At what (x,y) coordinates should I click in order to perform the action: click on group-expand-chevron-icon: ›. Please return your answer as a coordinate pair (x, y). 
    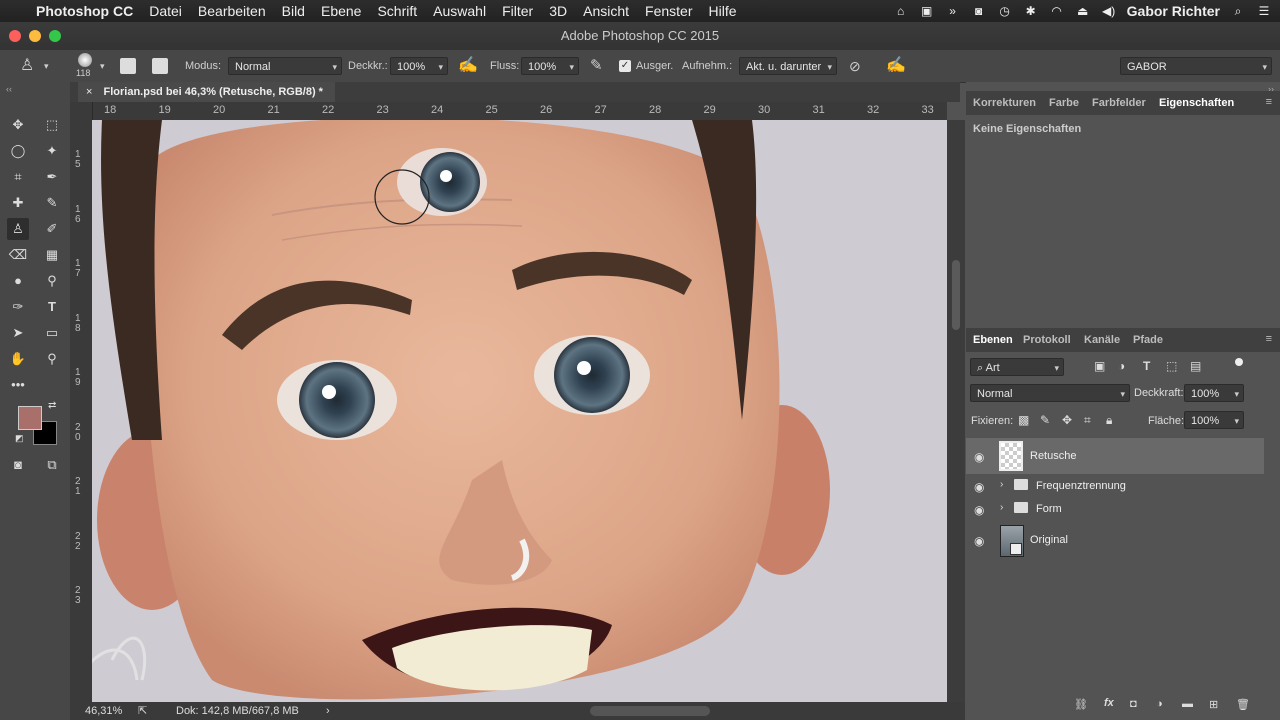
    Looking at the image, I should click on (1001, 484).